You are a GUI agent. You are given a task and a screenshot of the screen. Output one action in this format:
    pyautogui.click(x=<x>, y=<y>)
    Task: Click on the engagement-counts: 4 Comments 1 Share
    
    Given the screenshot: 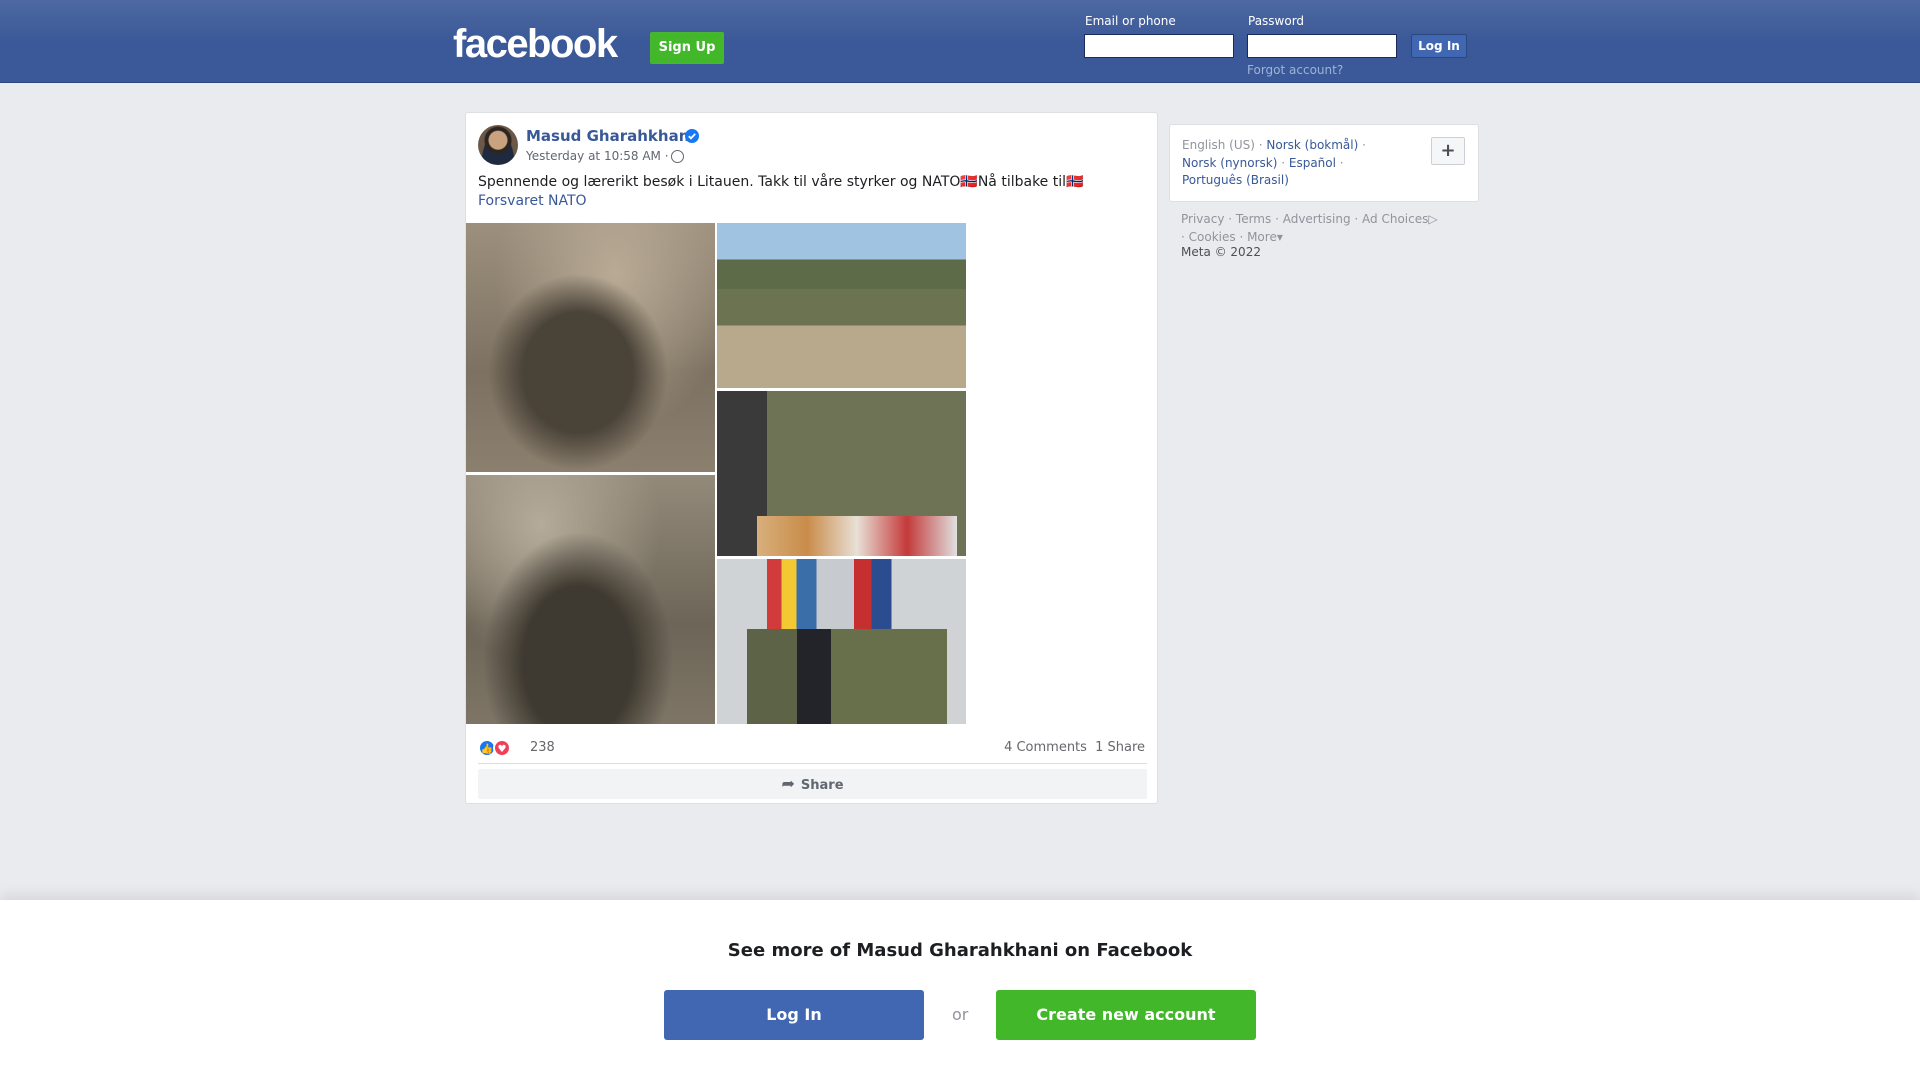 What is the action you would take?
    pyautogui.click(x=1074, y=747)
    